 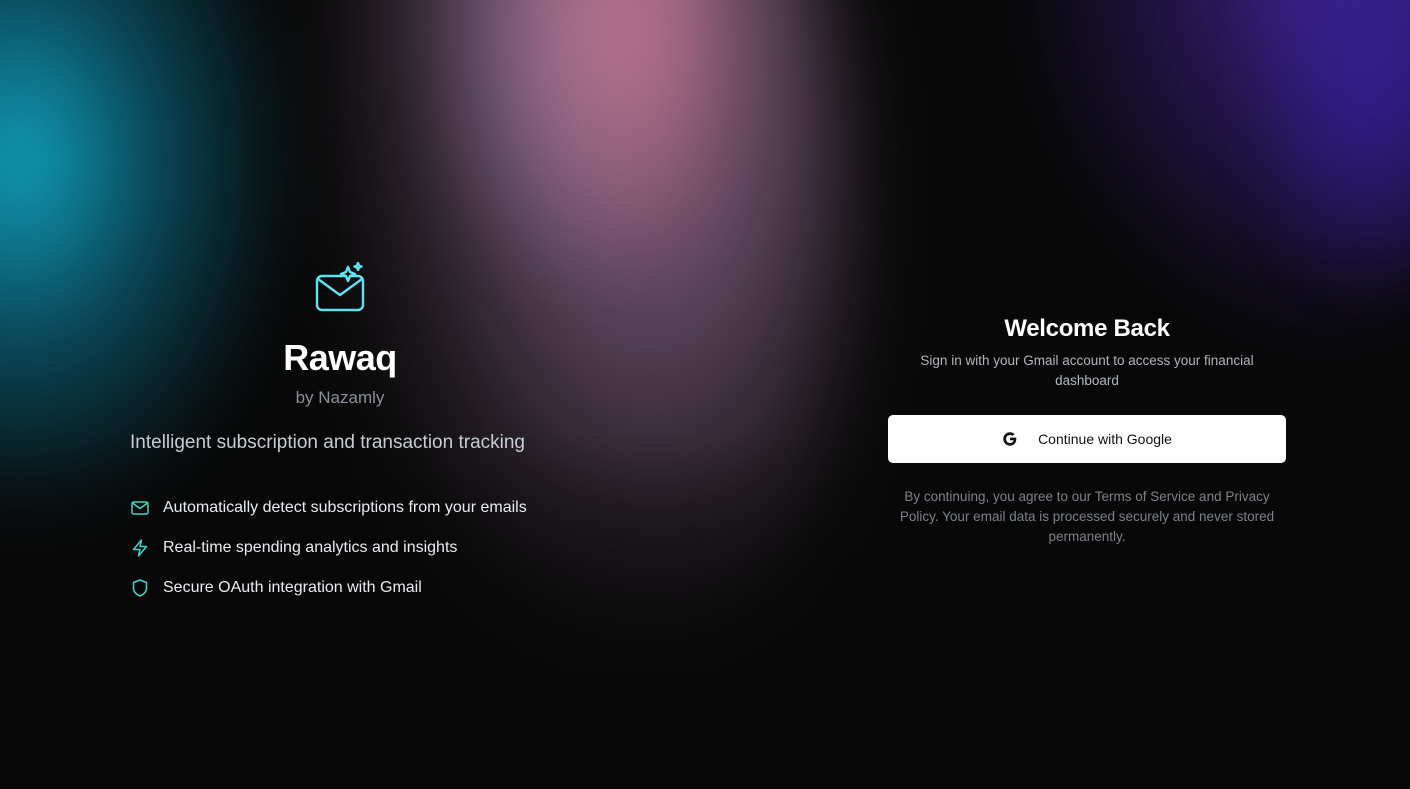 What do you see at coordinates (292, 587) in the screenshot?
I see `feature-label: Secure OAuth integration with Gmail` at bounding box center [292, 587].